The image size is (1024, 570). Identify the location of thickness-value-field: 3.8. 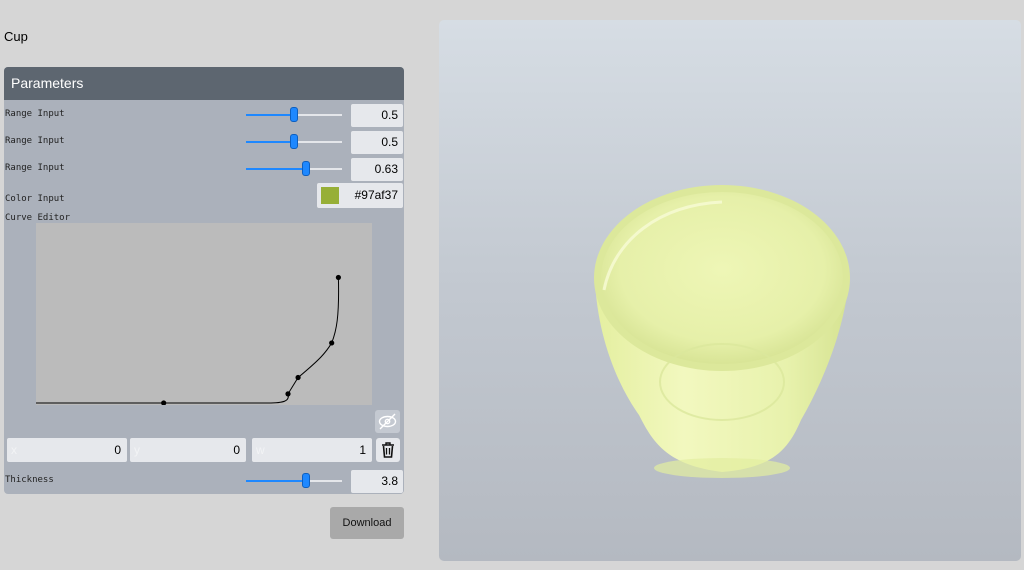
(377, 481).